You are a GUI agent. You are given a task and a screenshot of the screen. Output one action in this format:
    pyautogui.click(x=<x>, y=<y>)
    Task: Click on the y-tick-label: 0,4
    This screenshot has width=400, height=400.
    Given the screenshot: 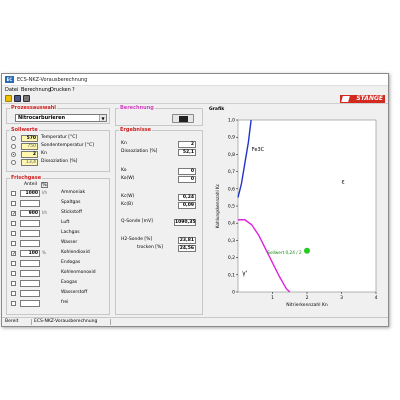 What is the action you would take?
    pyautogui.click(x=231, y=224)
    